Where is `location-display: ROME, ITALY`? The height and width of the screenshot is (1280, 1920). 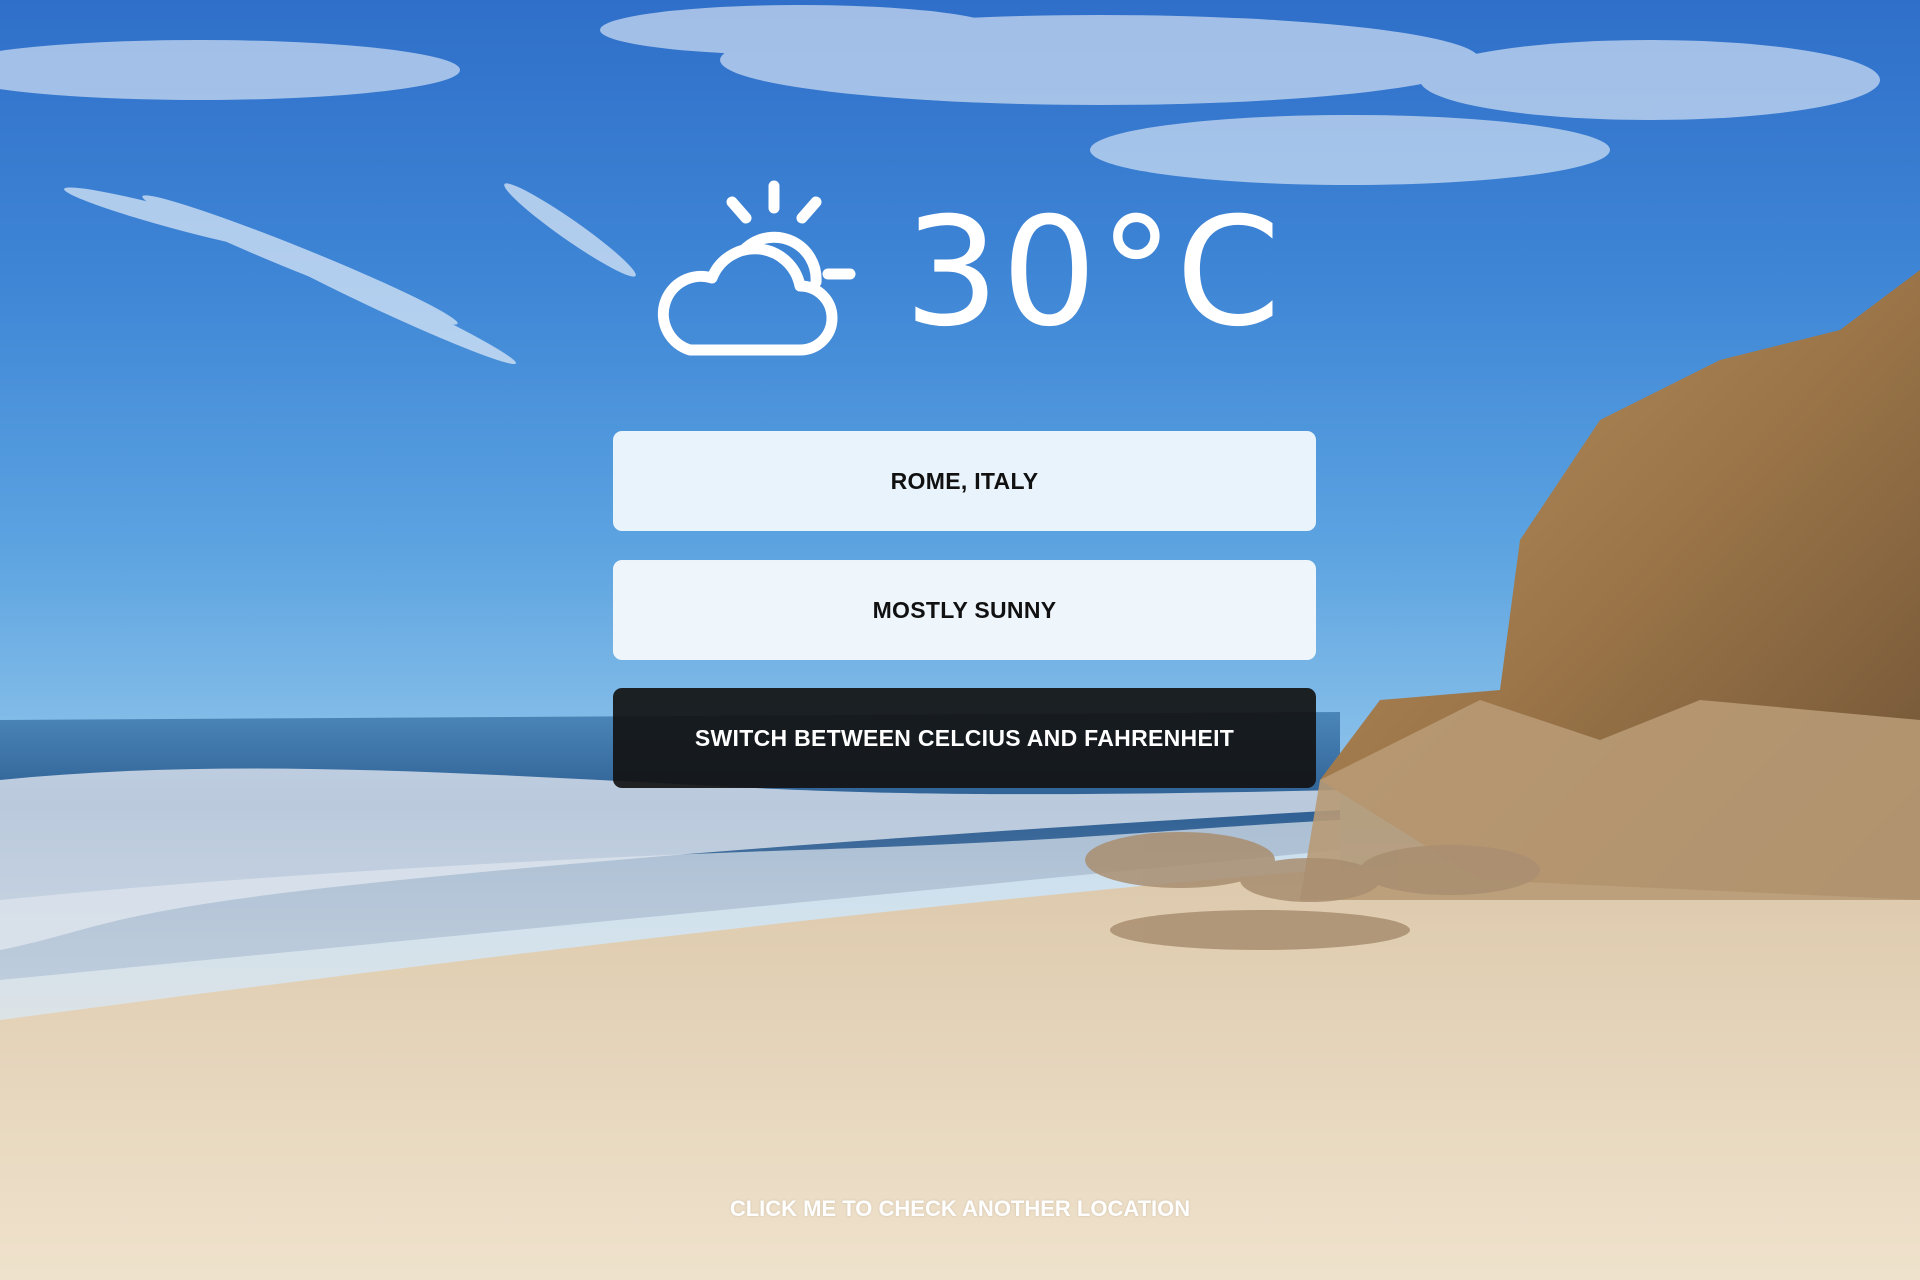
location-display: ROME, ITALY is located at coordinates (964, 481).